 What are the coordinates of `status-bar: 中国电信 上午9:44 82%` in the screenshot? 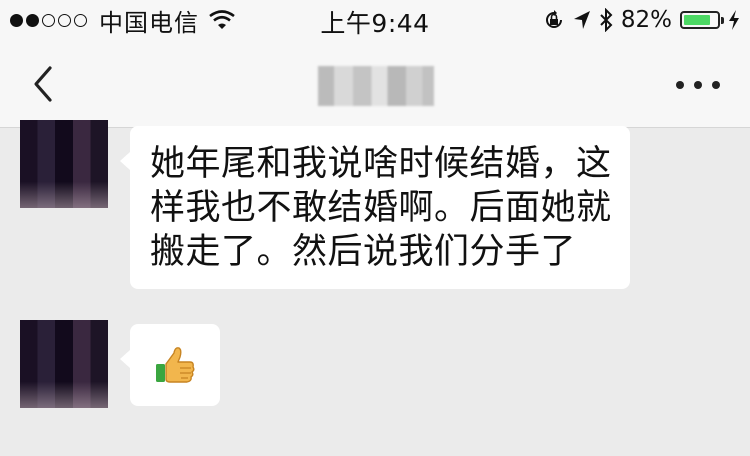 It's located at (375, 20).